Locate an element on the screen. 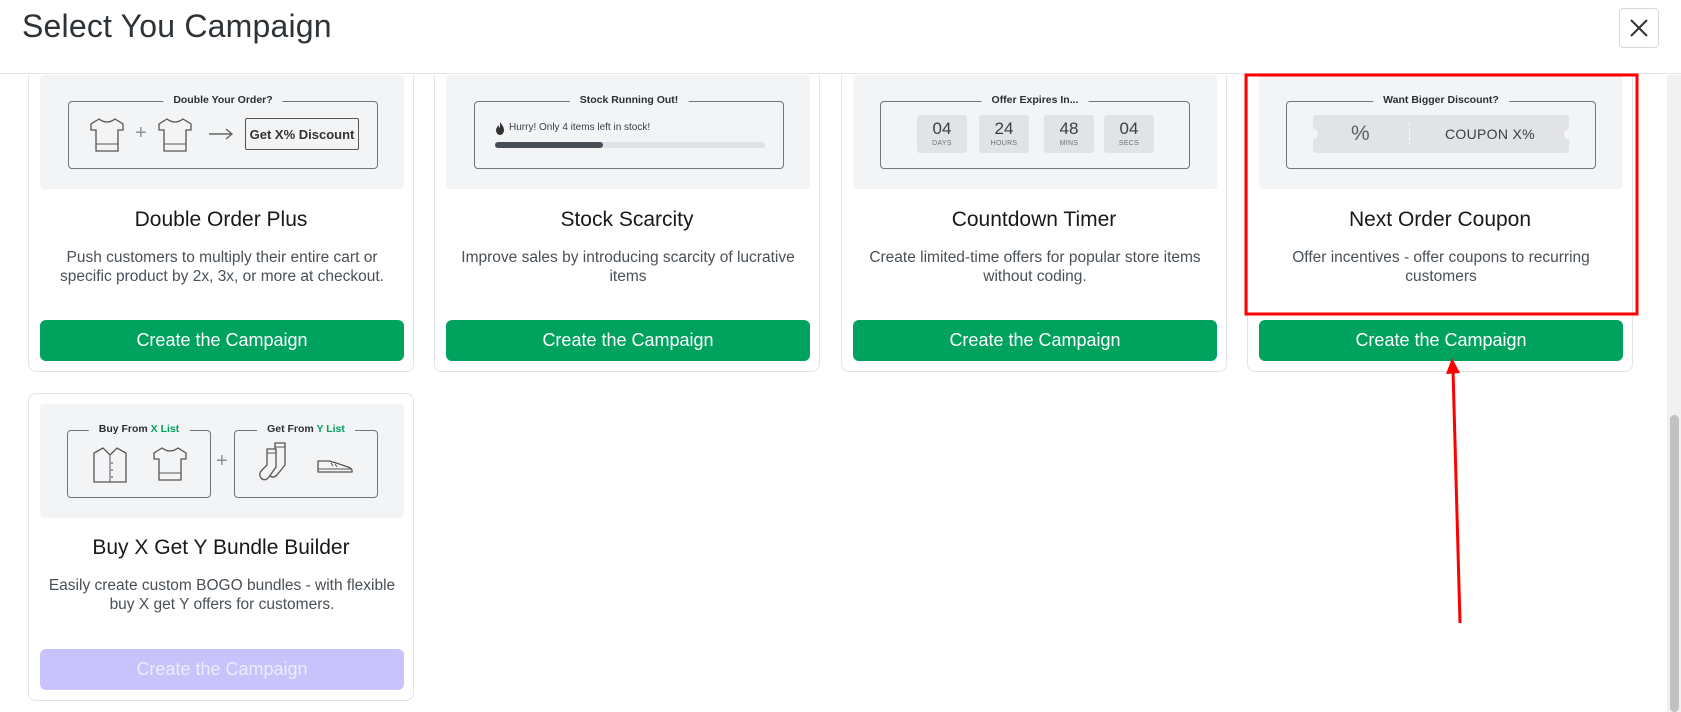 The image size is (1681, 712). discount-label: Get X% Discount is located at coordinates (302, 134).